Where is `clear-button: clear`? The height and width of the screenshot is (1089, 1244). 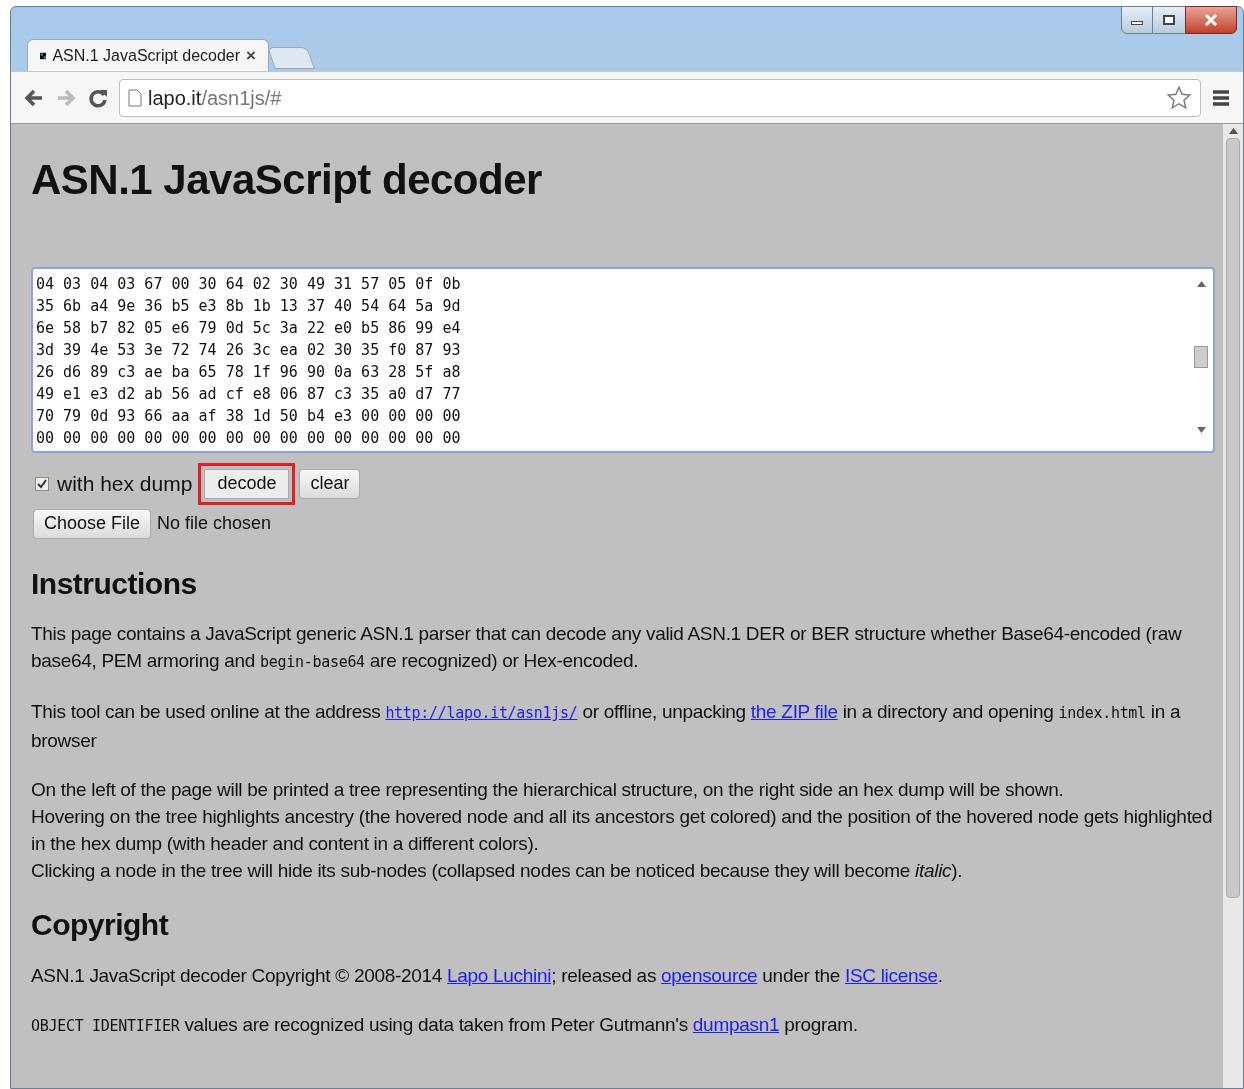
clear-button: clear is located at coordinates (330, 483).